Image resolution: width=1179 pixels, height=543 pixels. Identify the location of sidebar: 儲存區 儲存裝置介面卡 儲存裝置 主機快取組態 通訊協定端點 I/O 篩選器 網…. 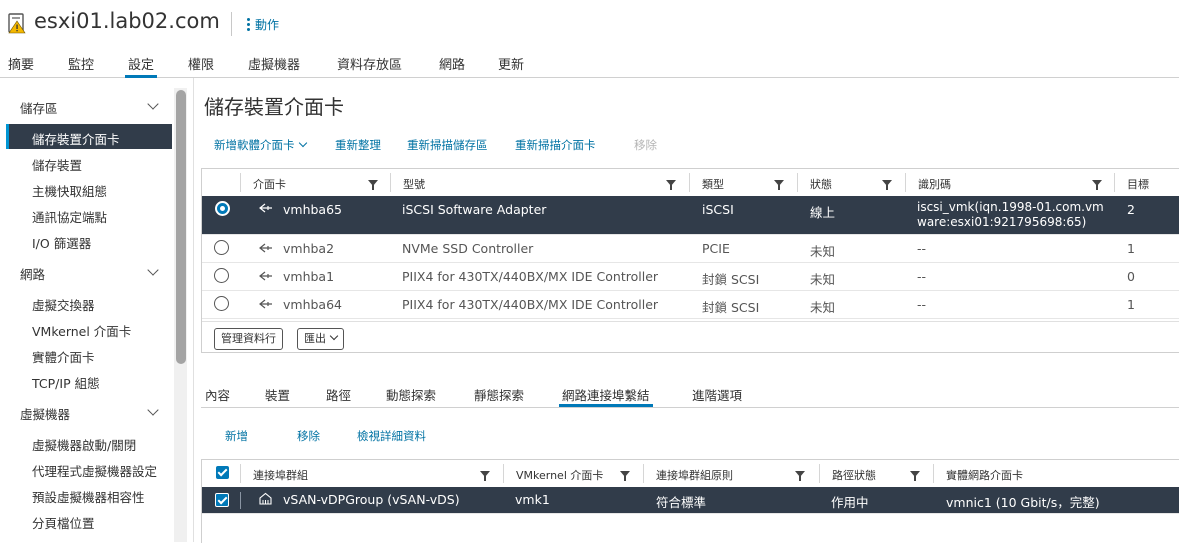
(86, 271).